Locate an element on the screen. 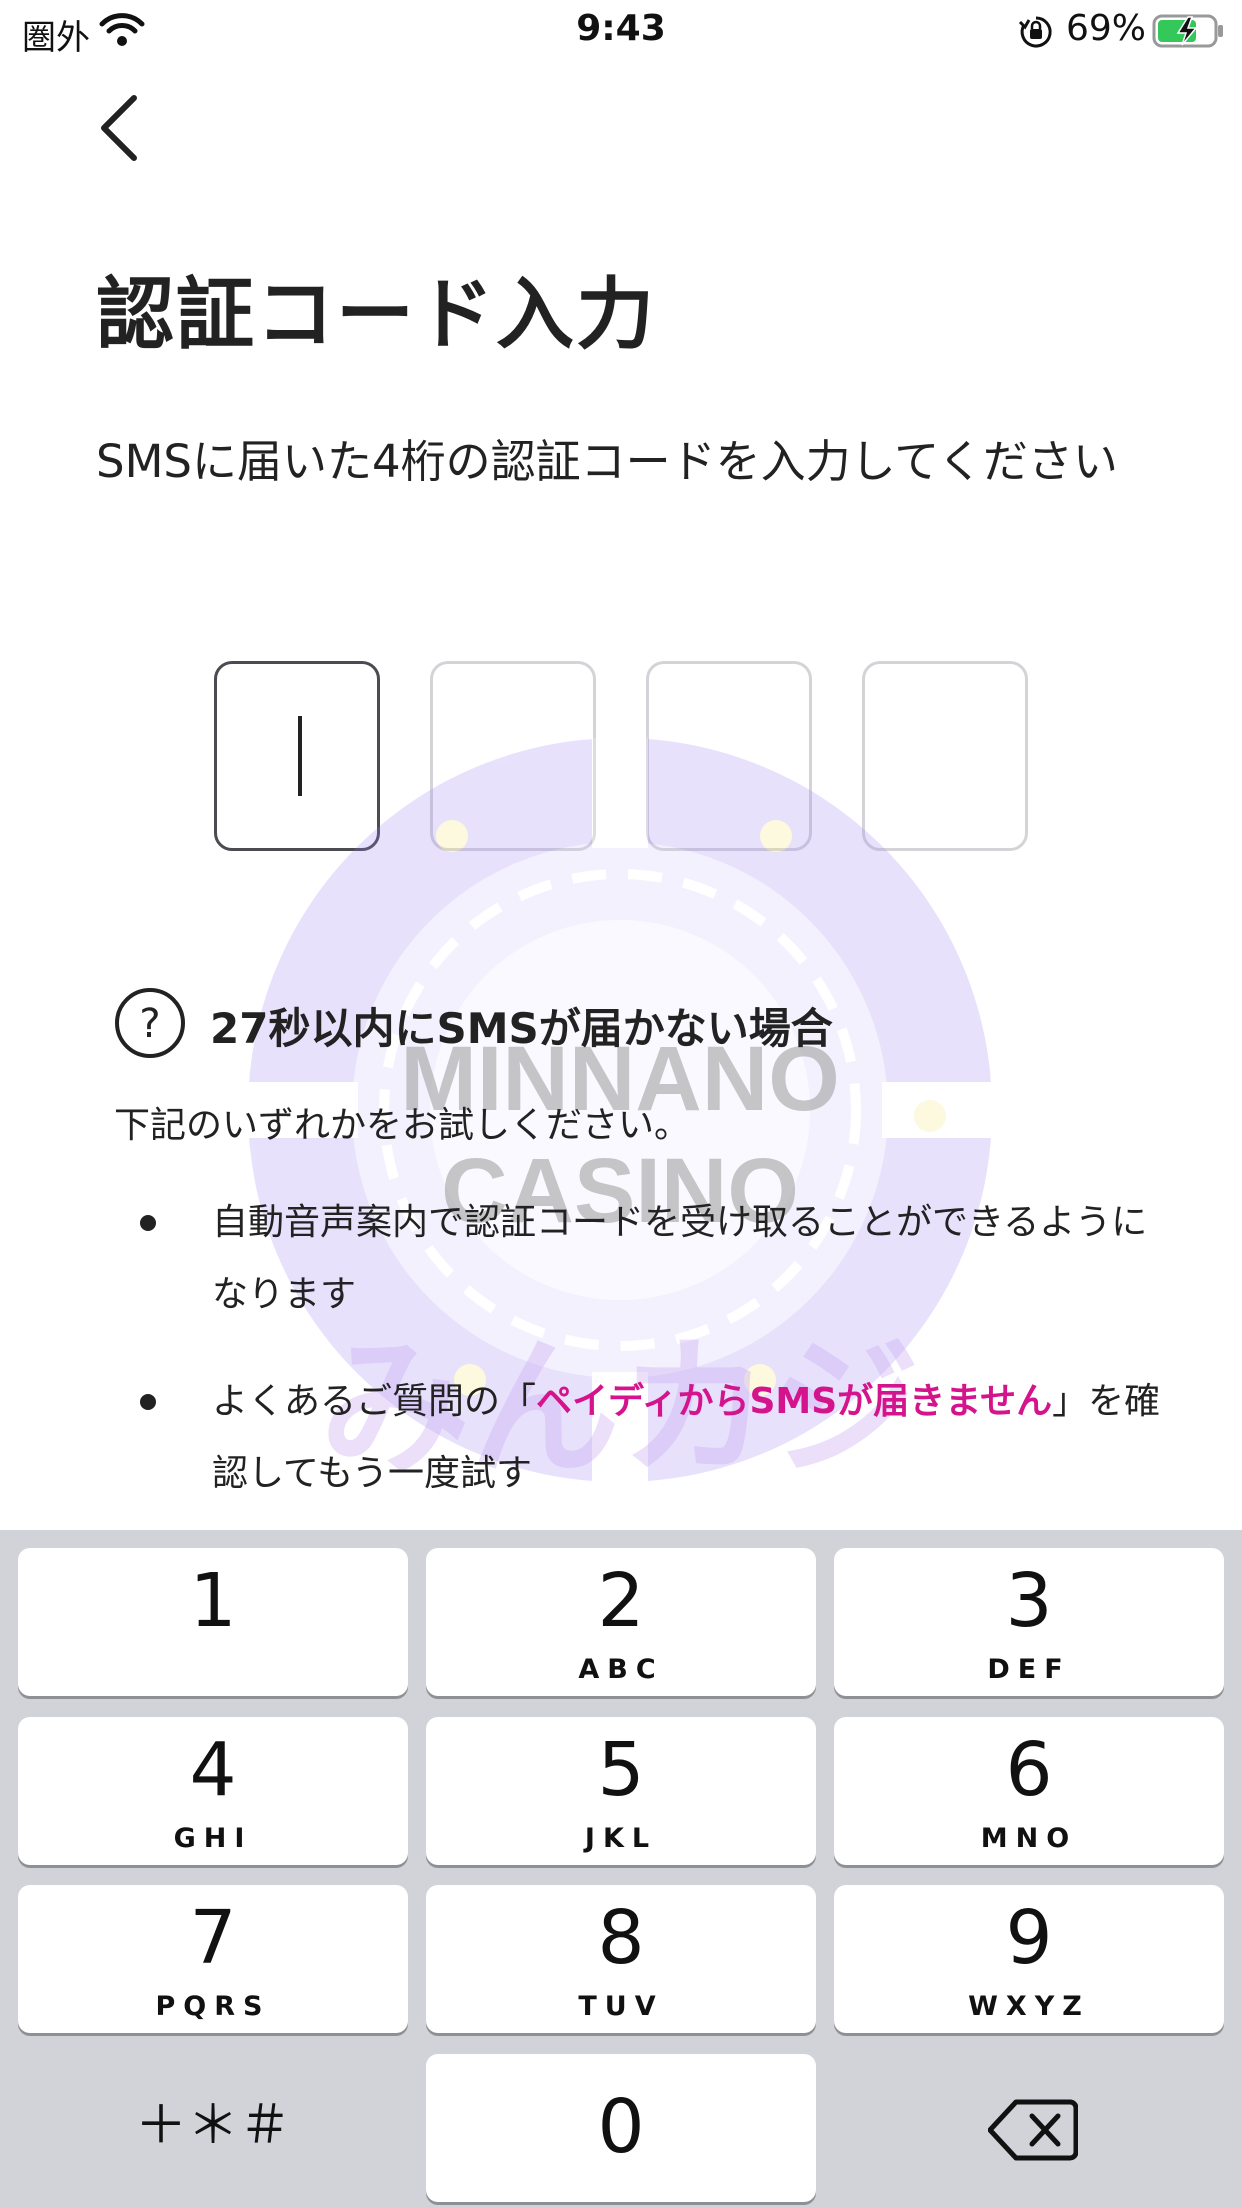 The width and height of the screenshot is (1242, 2208). orientation-lock-icon is located at coordinates (1035, 32).